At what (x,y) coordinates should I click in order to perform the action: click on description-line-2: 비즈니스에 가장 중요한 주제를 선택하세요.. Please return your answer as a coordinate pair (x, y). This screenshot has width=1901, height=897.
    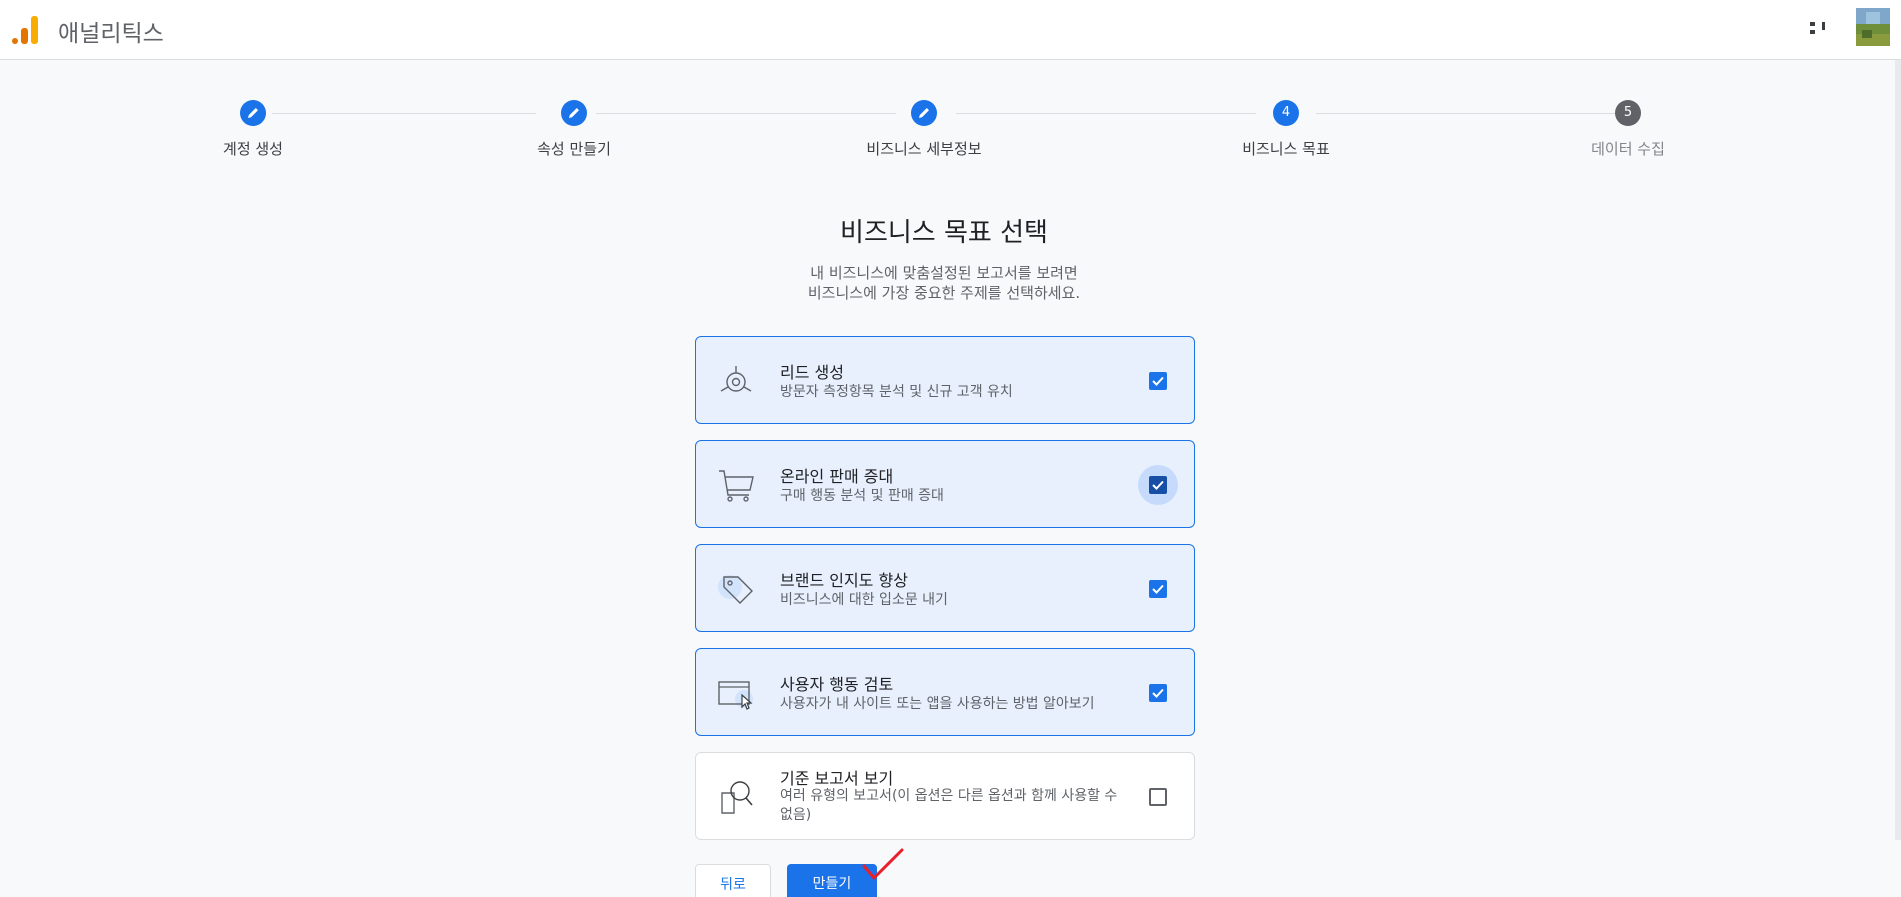
    Looking at the image, I should click on (944, 293).